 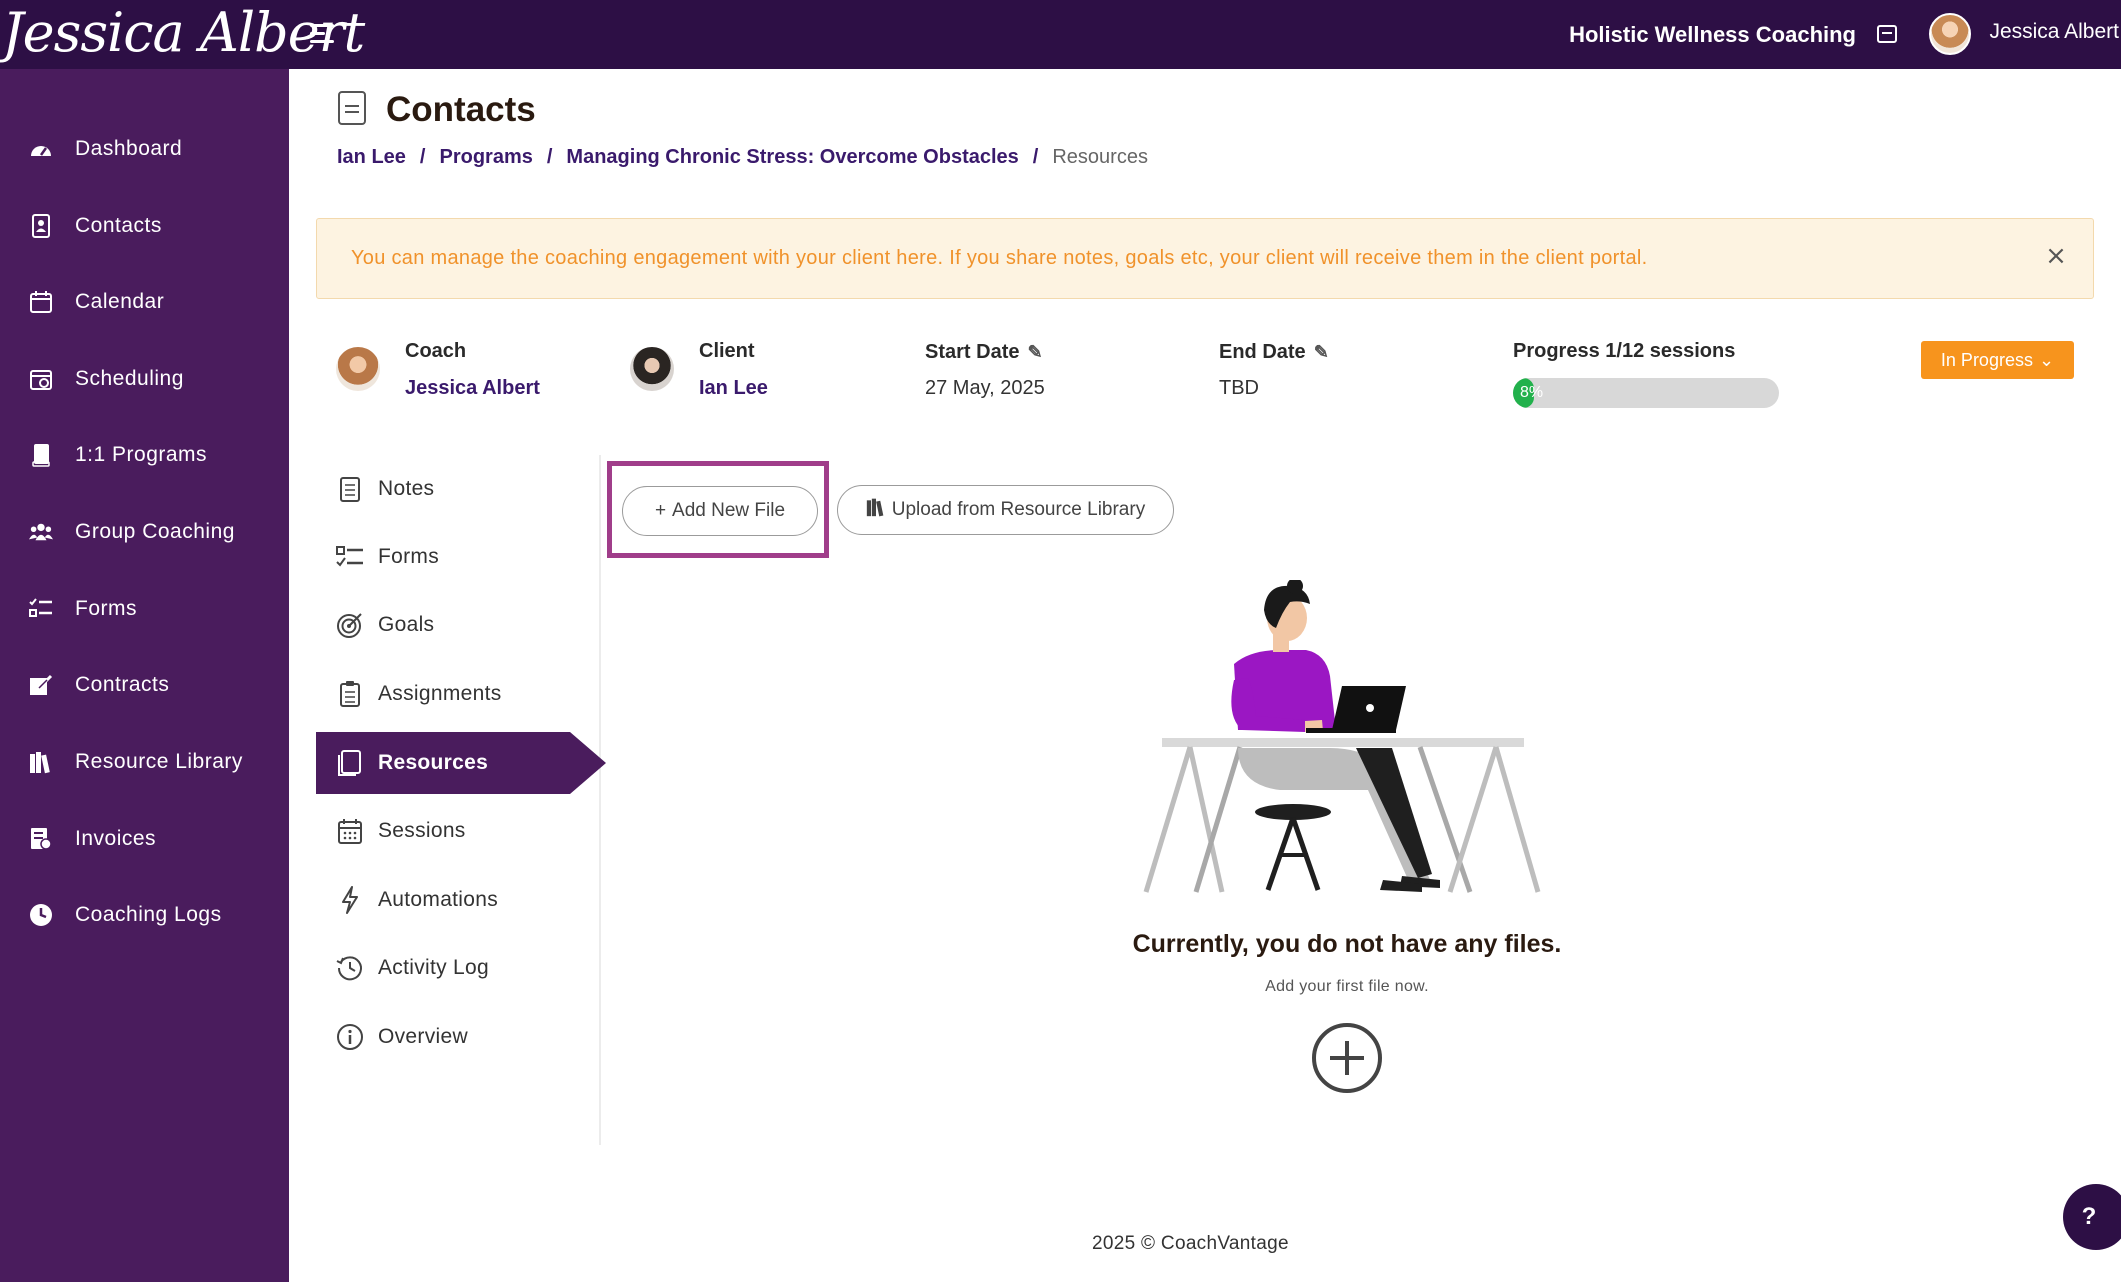 What do you see at coordinates (652, 369) in the screenshot?
I see `client-avatar` at bounding box center [652, 369].